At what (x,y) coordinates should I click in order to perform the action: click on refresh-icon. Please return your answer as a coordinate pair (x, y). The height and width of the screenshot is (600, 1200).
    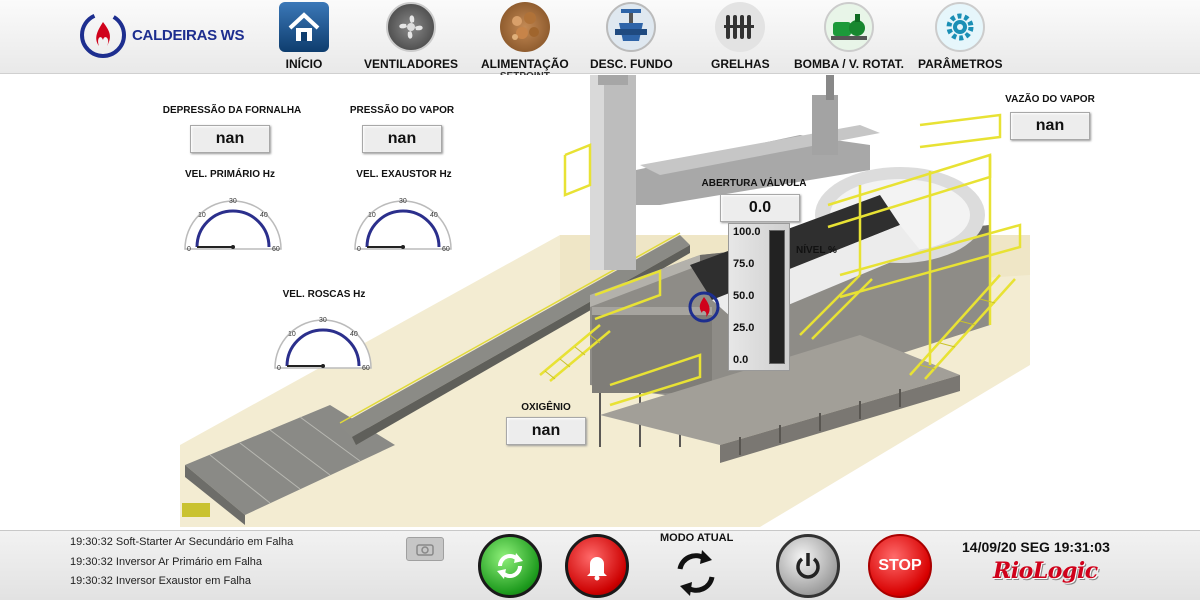
    Looking at the image, I should click on (510, 566).